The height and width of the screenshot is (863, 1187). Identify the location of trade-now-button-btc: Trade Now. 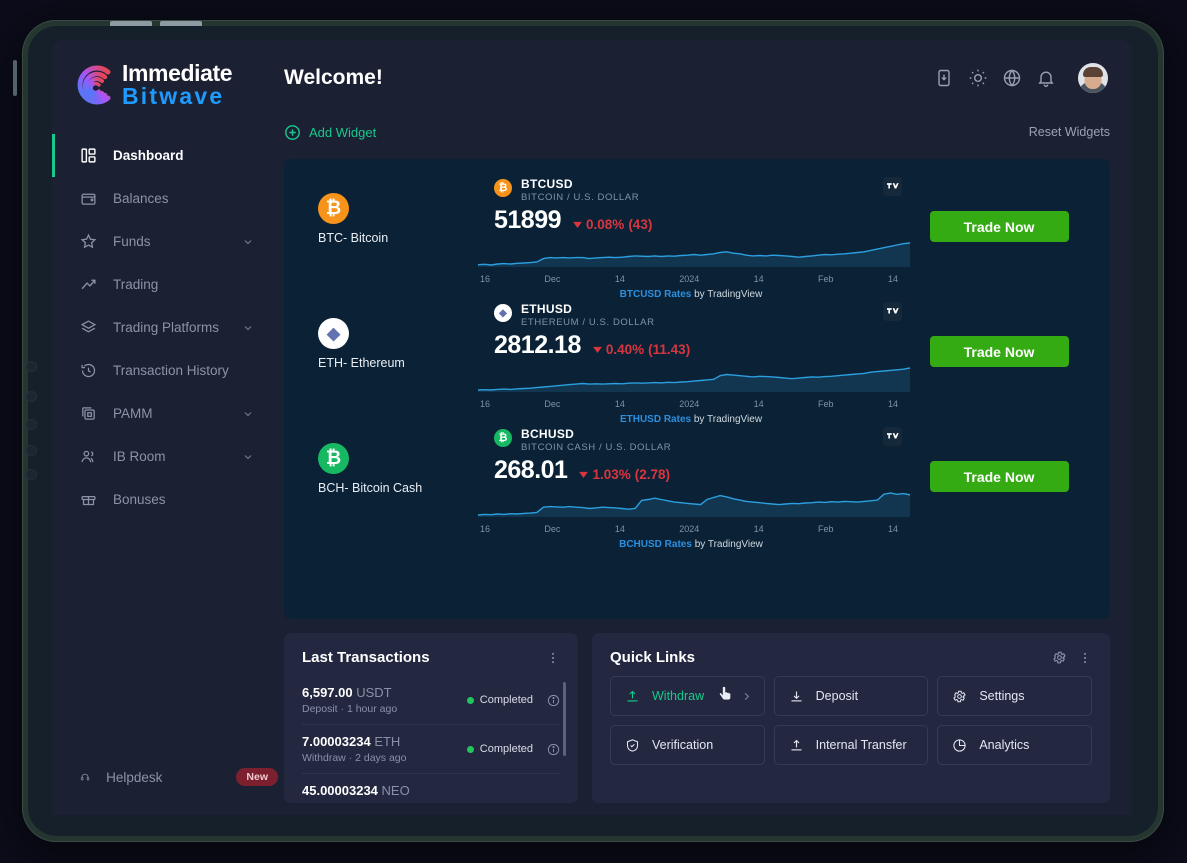
(999, 226).